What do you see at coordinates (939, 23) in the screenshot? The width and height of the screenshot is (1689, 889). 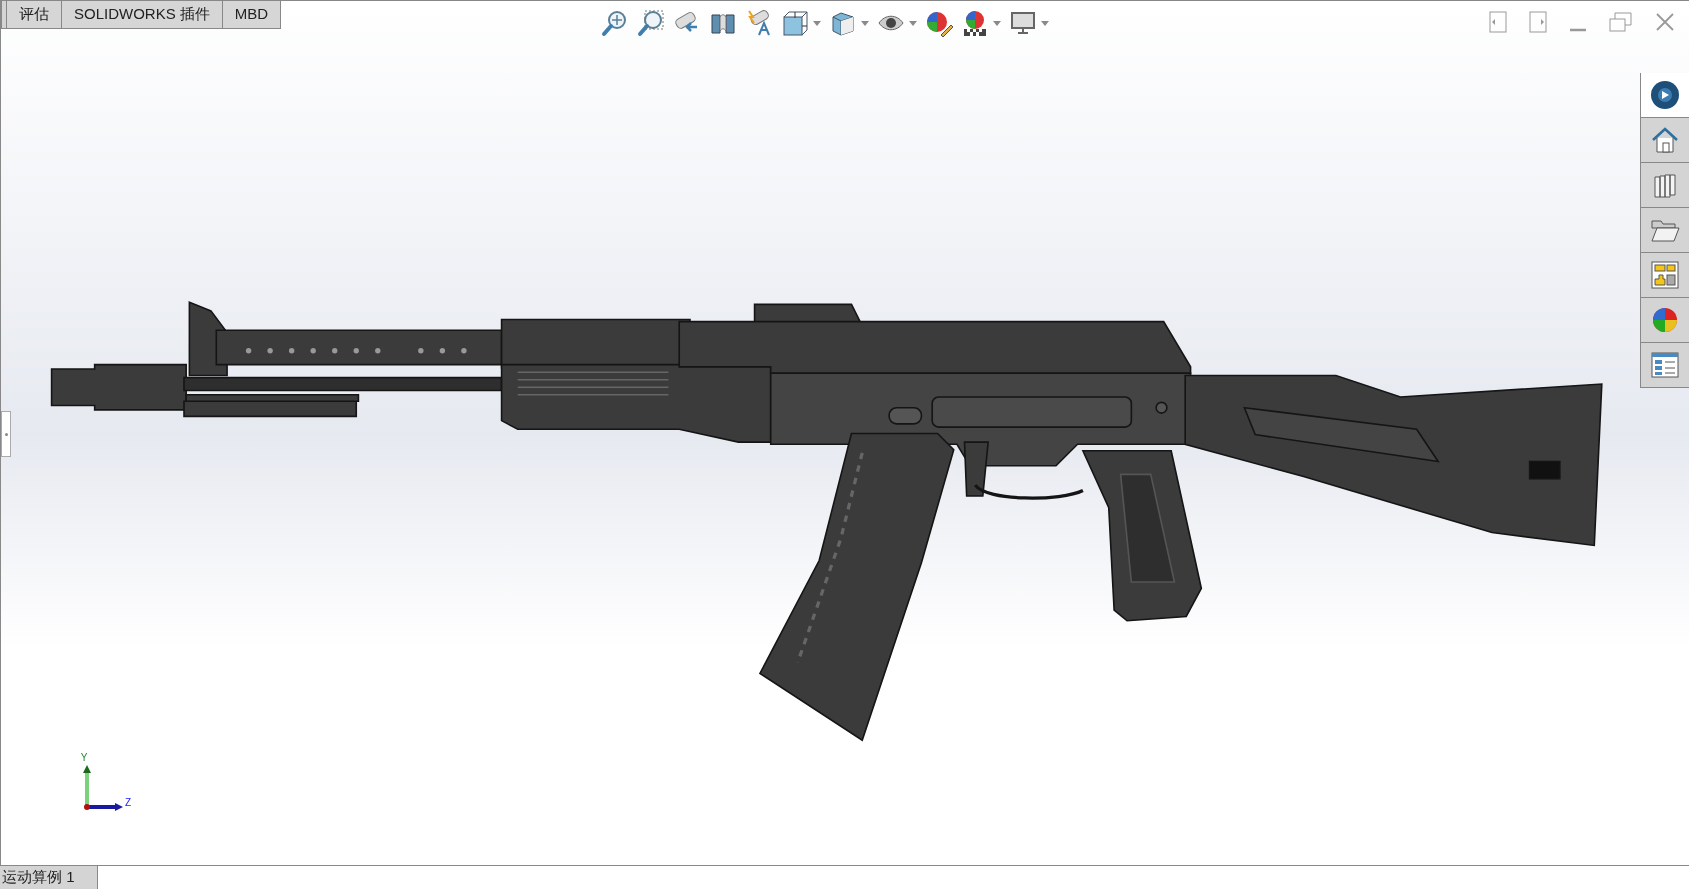 I see `appearance-edit-icon` at bounding box center [939, 23].